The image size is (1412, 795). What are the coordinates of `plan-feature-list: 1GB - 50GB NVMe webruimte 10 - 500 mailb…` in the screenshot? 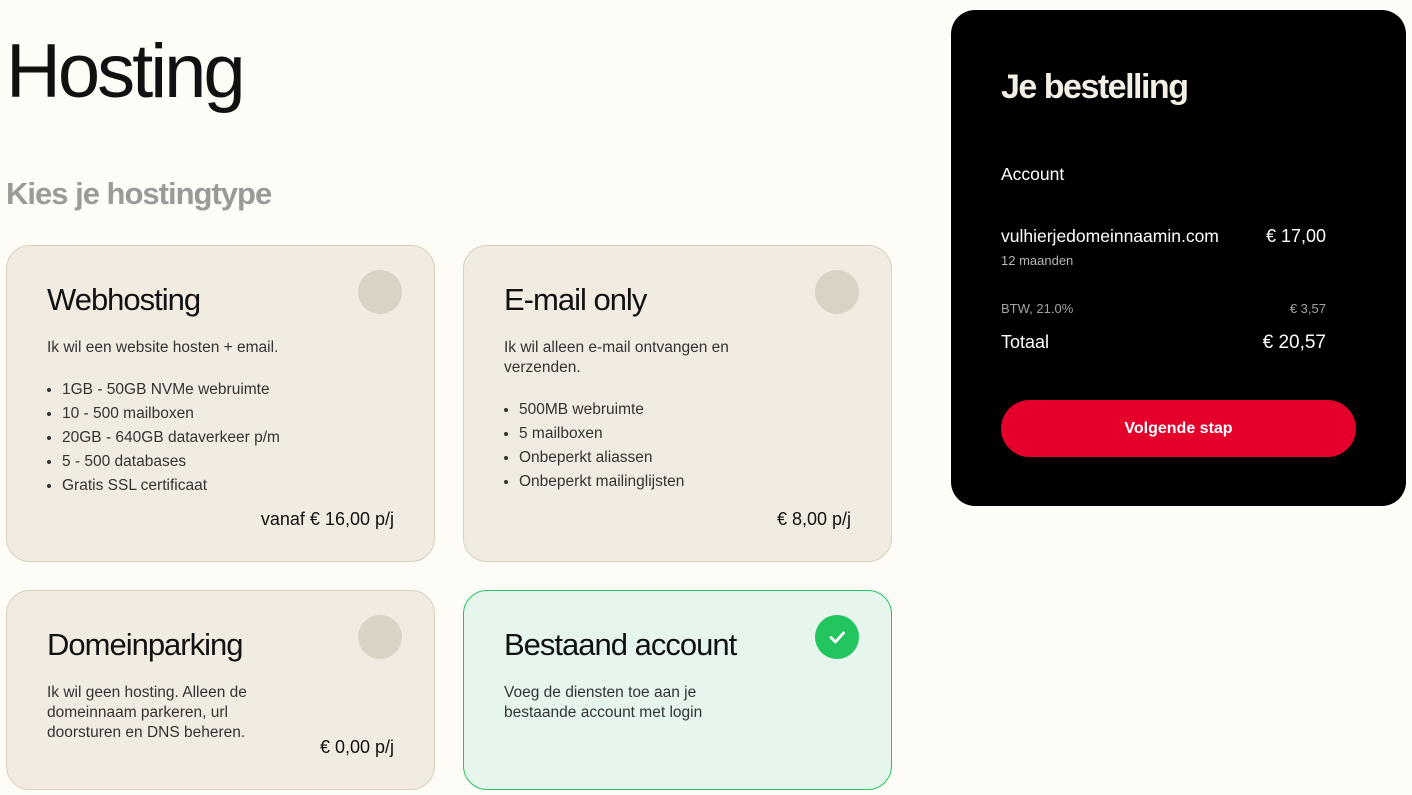 It's located at (171, 438).